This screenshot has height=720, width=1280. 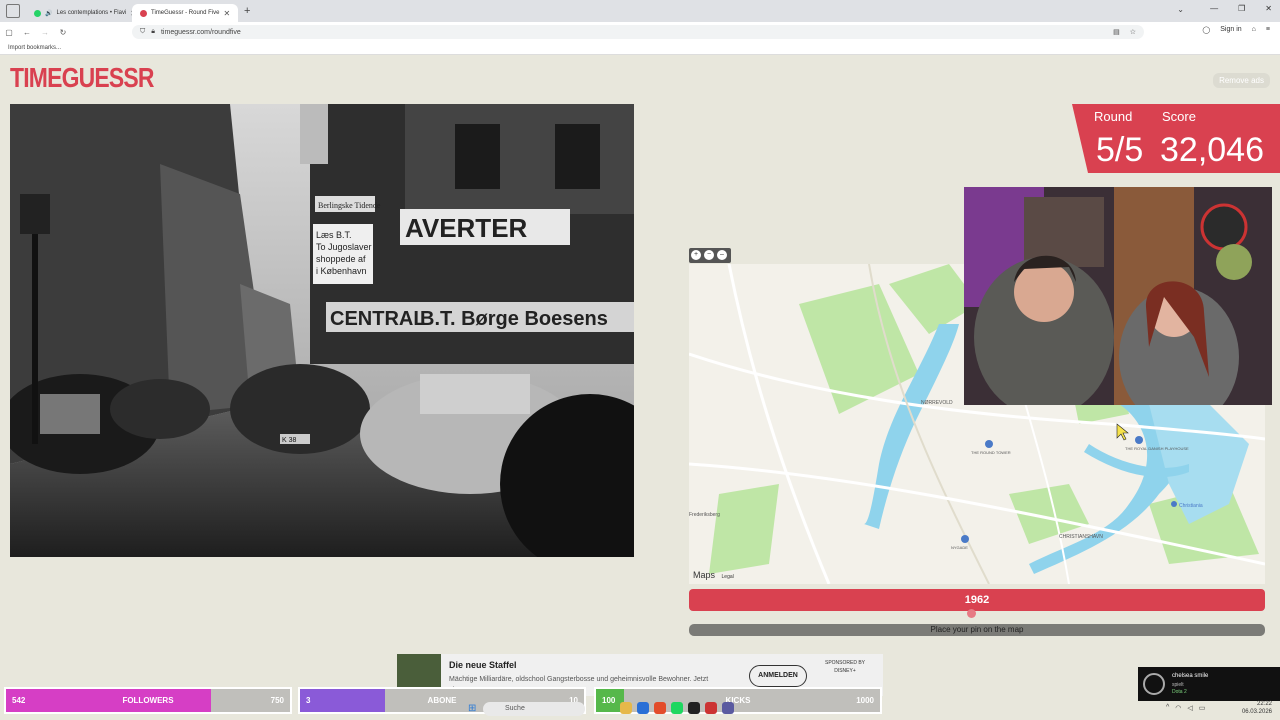 I want to click on sign-in-link: Sign in, so click(x=1230, y=30).